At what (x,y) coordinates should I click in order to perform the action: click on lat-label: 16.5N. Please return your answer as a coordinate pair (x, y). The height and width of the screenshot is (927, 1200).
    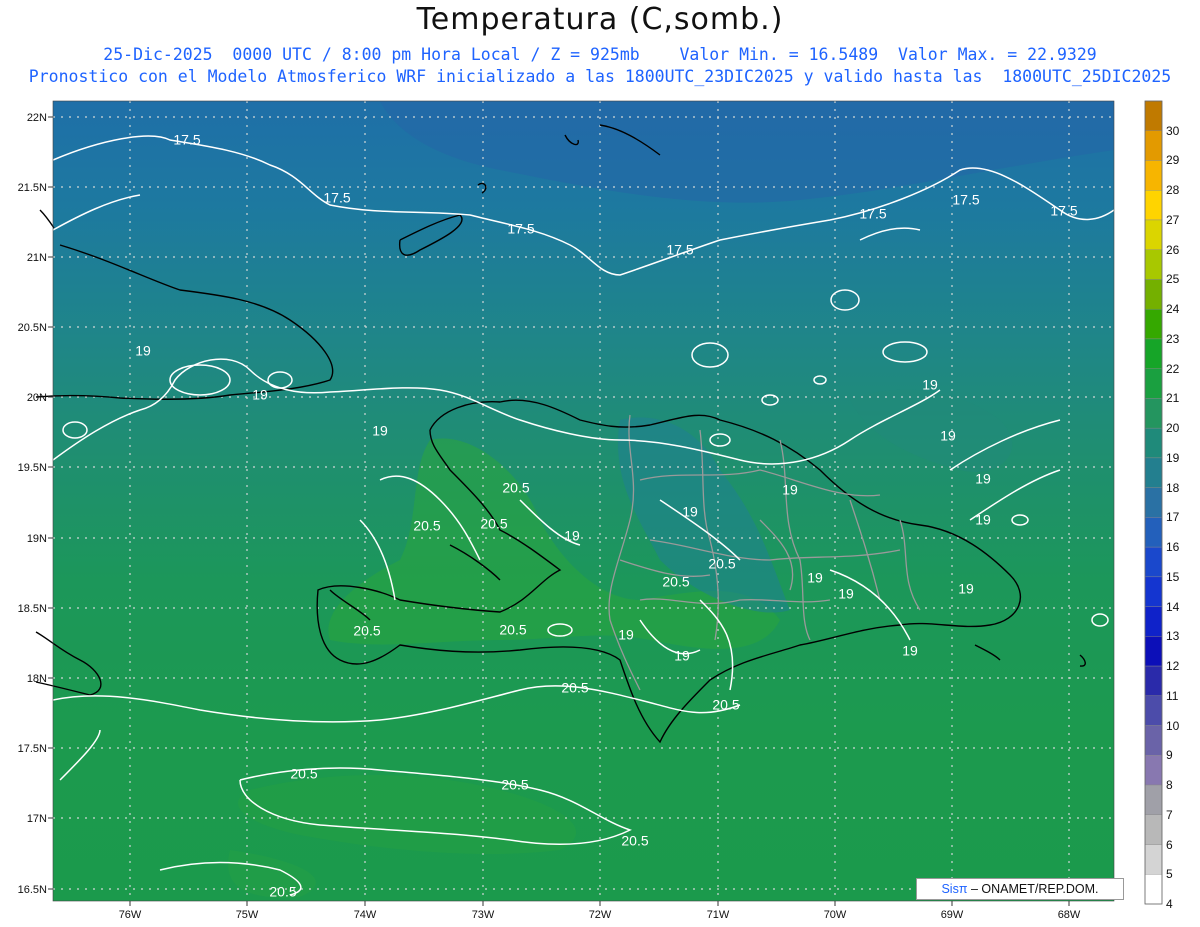
    Looking at the image, I should click on (32, 890).